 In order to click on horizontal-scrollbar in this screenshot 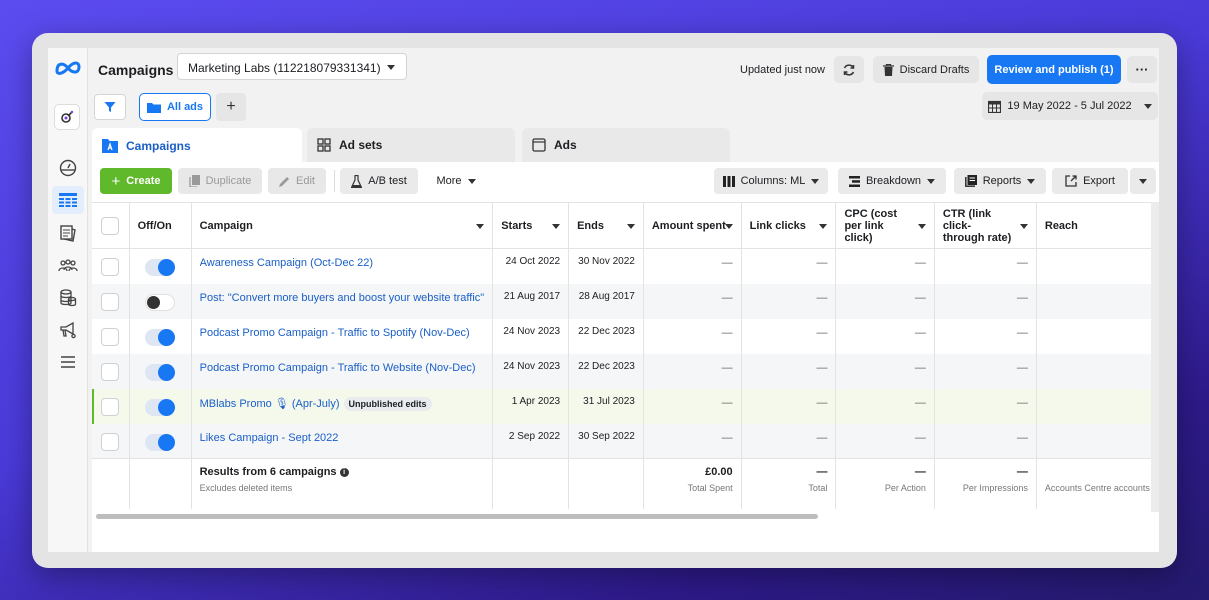, I will do `click(457, 516)`.